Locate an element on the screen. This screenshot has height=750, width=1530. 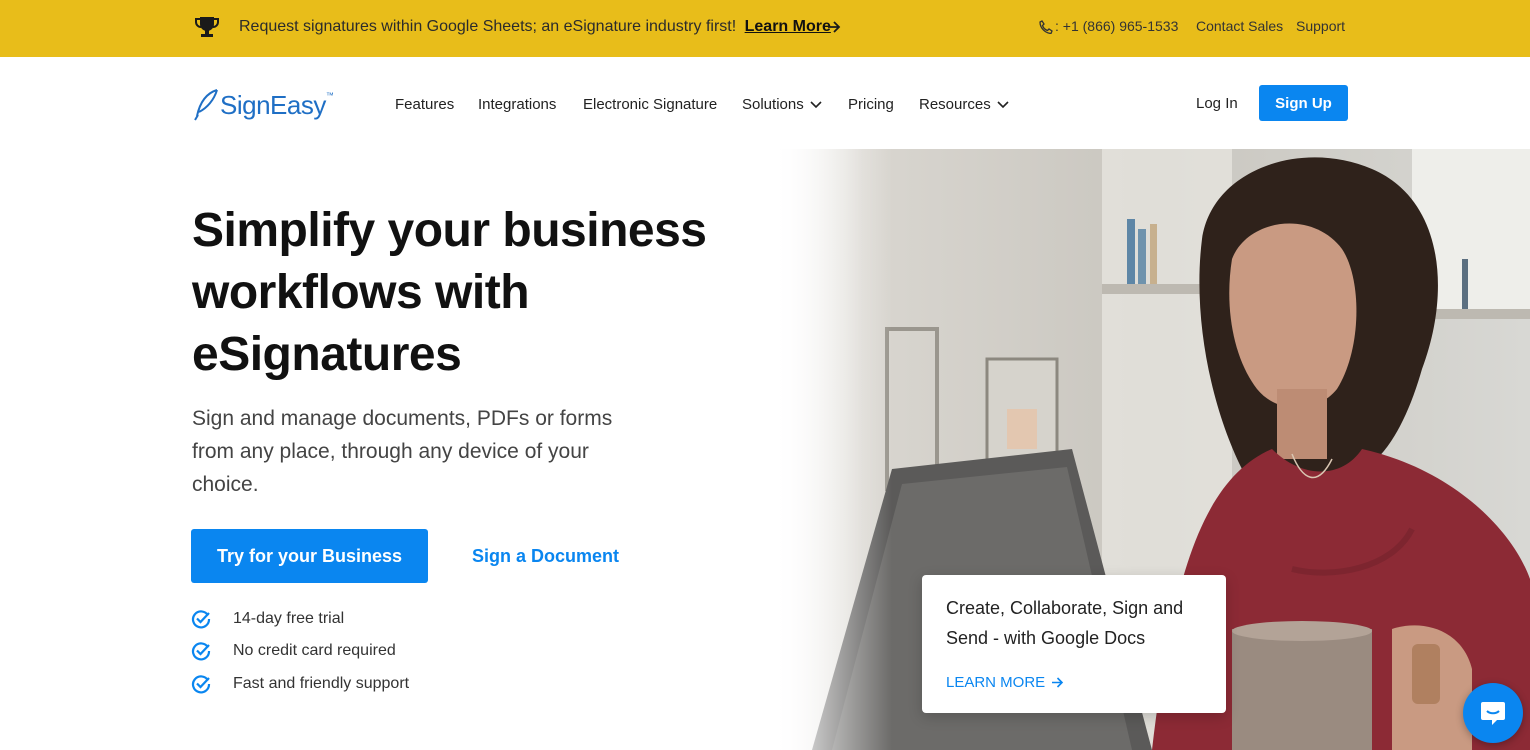
logo-text: SignEasy is located at coordinates (273, 104).